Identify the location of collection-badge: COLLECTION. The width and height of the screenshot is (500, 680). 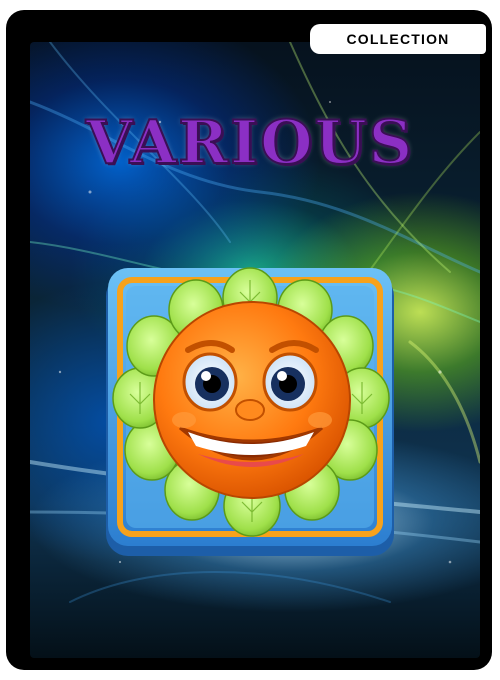
(398, 39).